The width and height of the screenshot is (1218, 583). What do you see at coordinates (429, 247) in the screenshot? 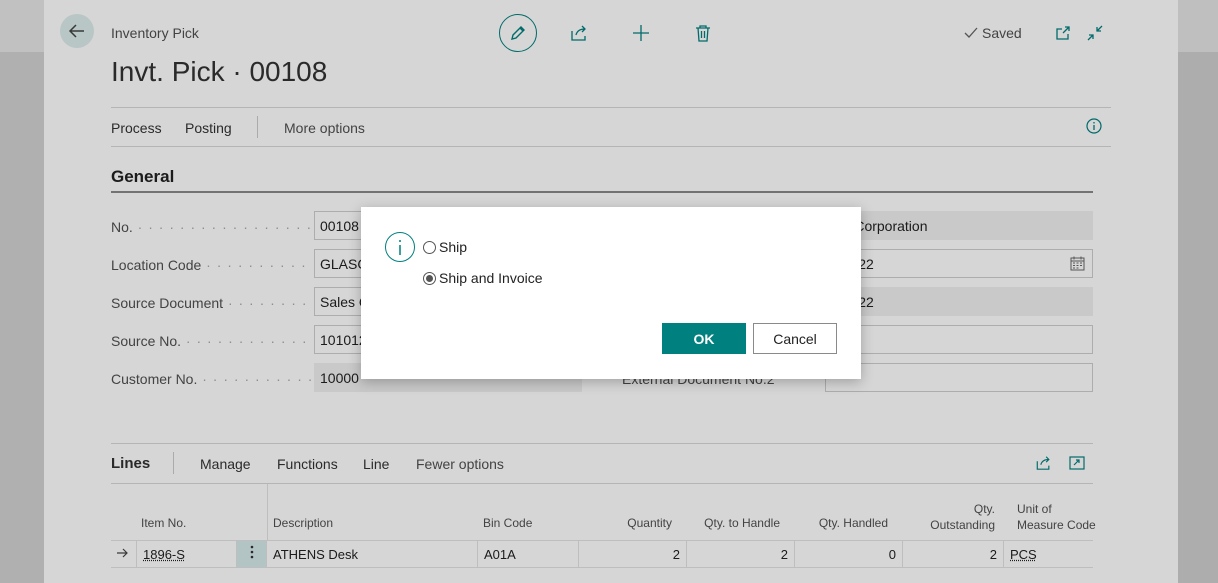
I see `radio-ship` at bounding box center [429, 247].